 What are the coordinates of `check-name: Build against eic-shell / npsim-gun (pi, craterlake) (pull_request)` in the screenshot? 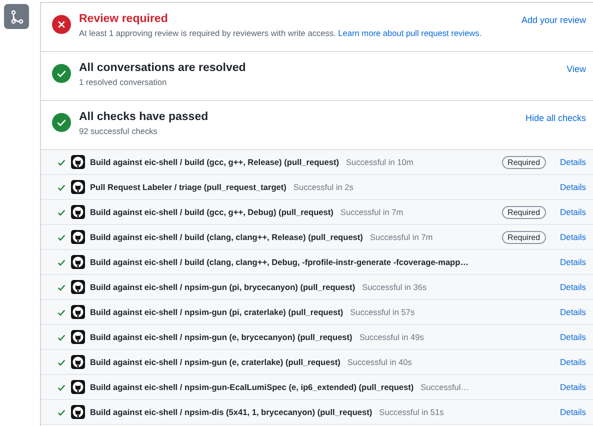 It's located at (217, 312).